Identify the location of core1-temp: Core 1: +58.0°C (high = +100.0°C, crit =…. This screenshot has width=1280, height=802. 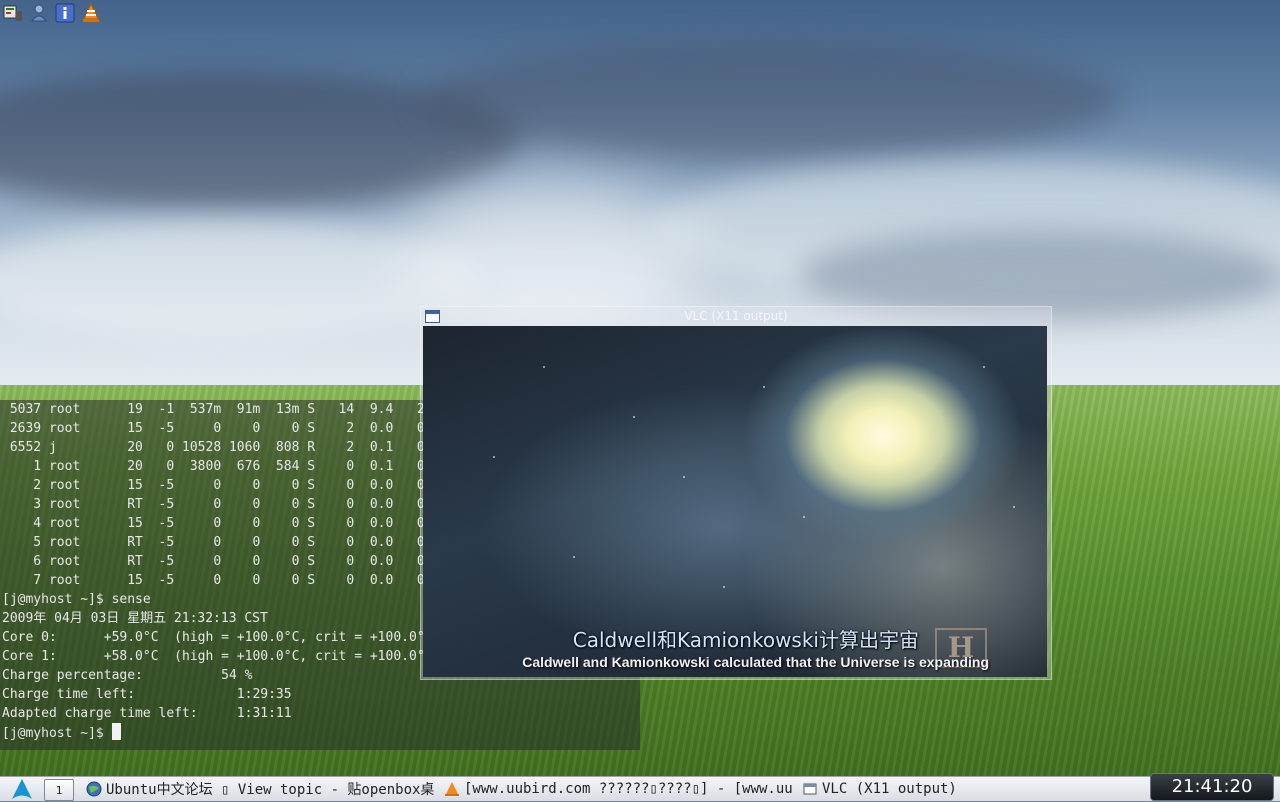
(221, 656).